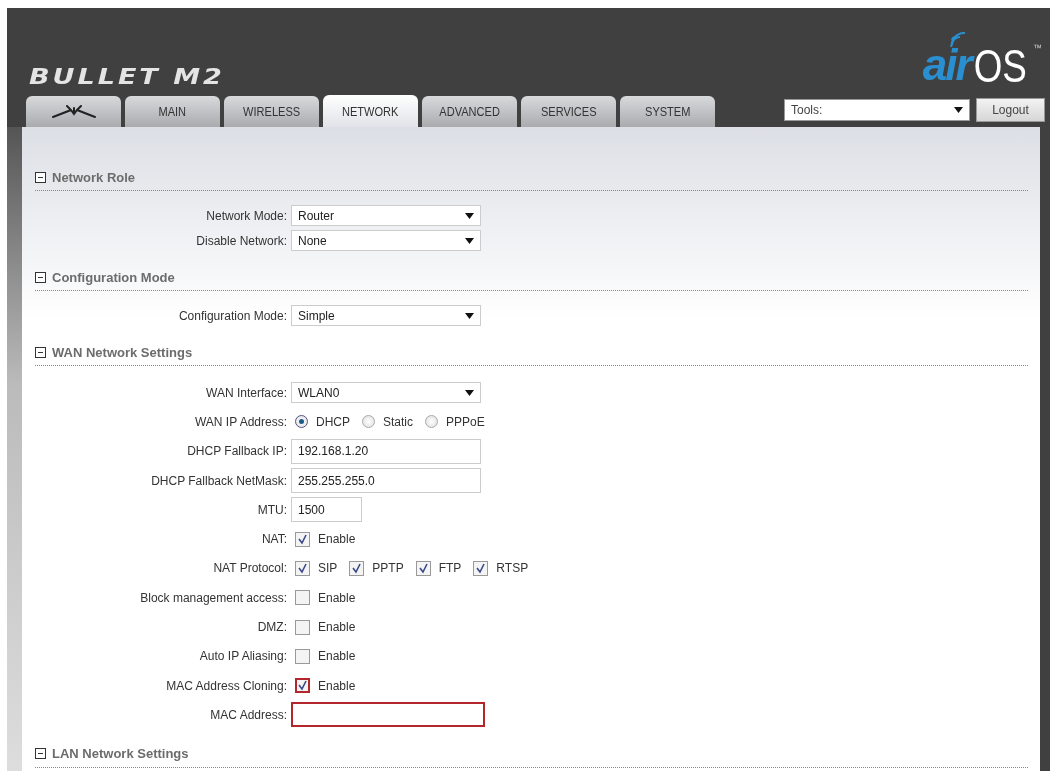 Image resolution: width=1061 pixels, height=771 pixels. What do you see at coordinates (316, 315) in the screenshot?
I see `dropdown-value: Simple` at bounding box center [316, 315].